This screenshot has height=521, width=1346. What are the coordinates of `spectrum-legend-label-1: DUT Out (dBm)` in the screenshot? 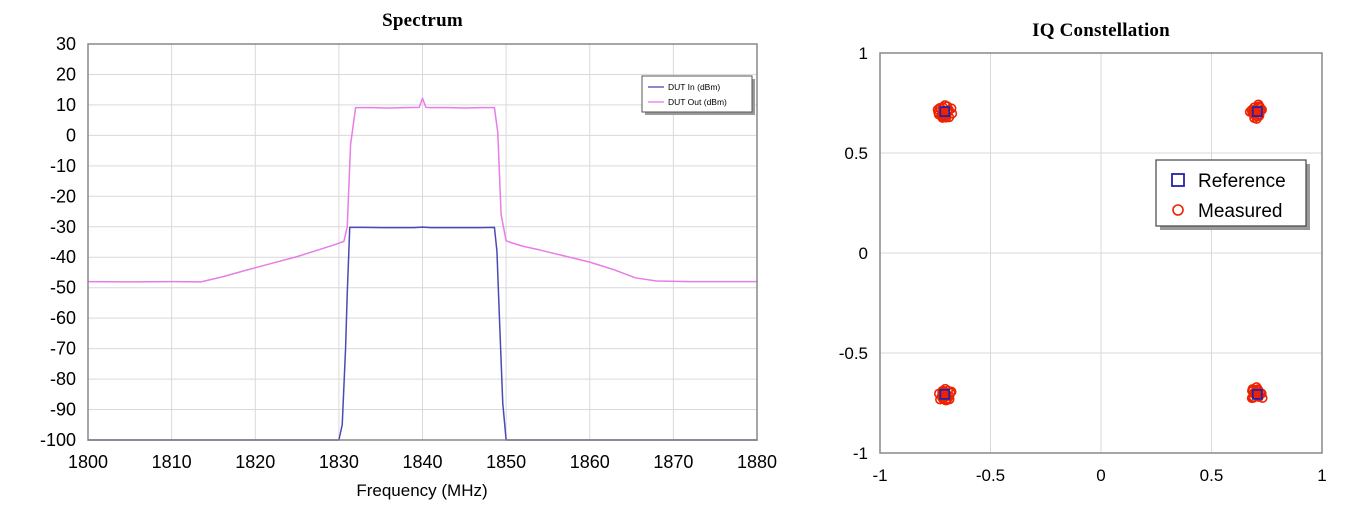 It's located at (697, 102).